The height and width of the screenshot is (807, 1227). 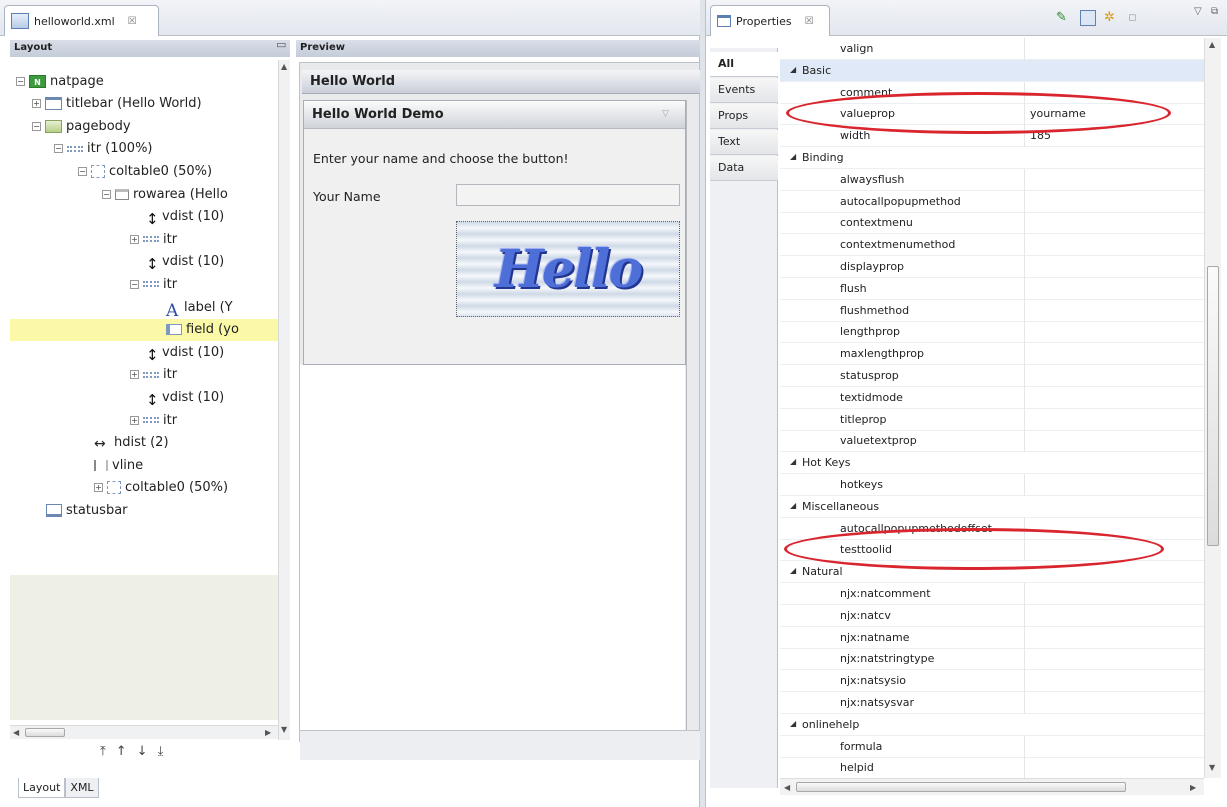 What do you see at coordinates (131, 443) in the screenshot?
I see `tree-node: ↔ hdist (2)` at bounding box center [131, 443].